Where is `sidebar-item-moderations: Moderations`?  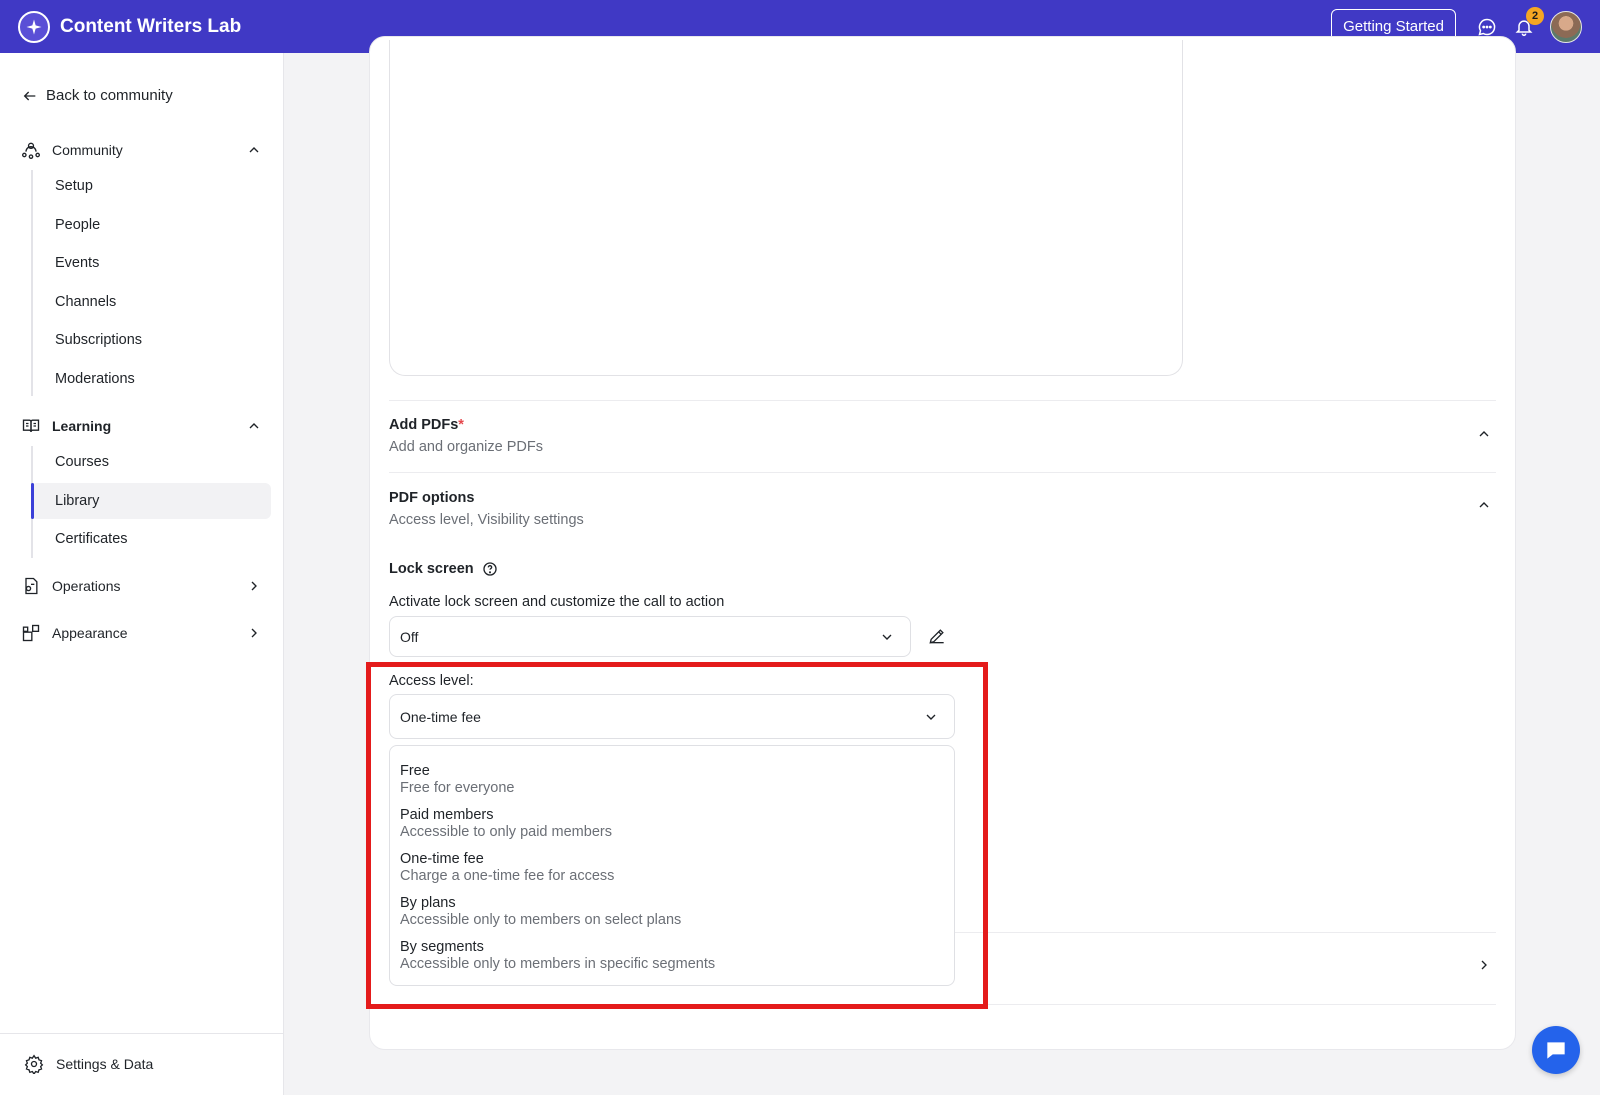
sidebar-item-moderations: Moderations is located at coordinates (151, 379).